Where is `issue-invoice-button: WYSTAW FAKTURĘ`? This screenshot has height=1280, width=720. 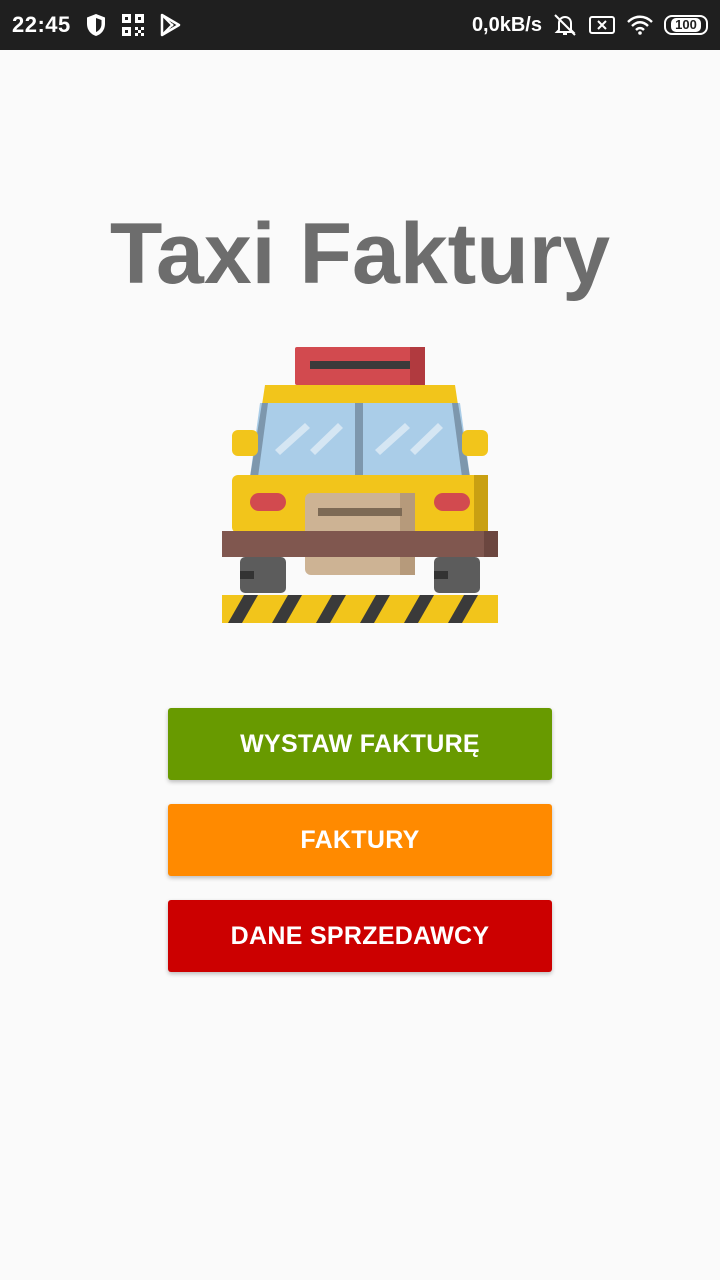 issue-invoice-button: WYSTAW FAKTURĘ is located at coordinates (360, 744).